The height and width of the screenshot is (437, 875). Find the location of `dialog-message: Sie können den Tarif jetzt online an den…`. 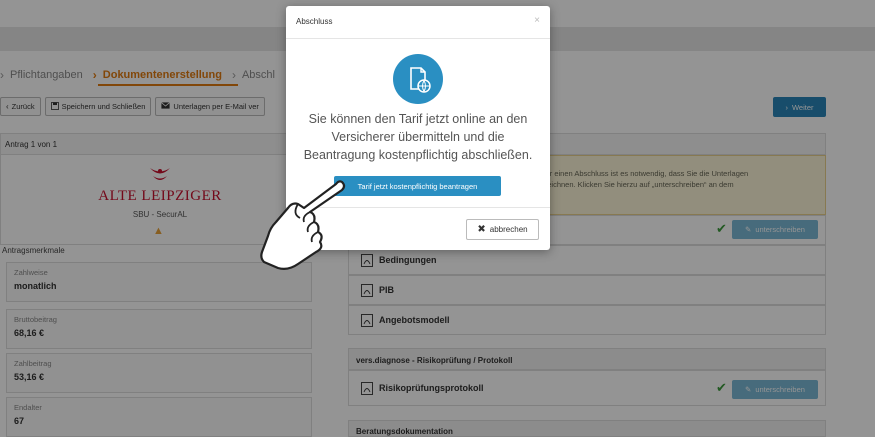

dialog-message: Sie können den Tarif jetzt online an den… is located at coordinates (418, 137).